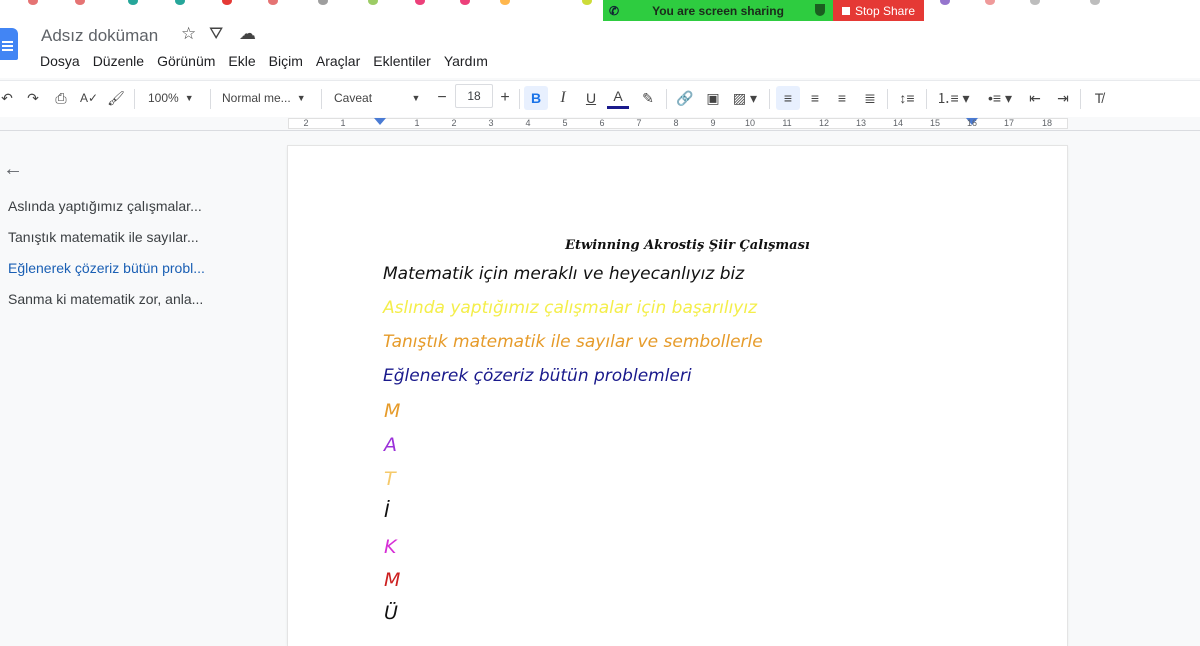 The width and height of the screenshot is (1200, 646). I want to click on menu-yardim: Yardım, so click(466, 61).